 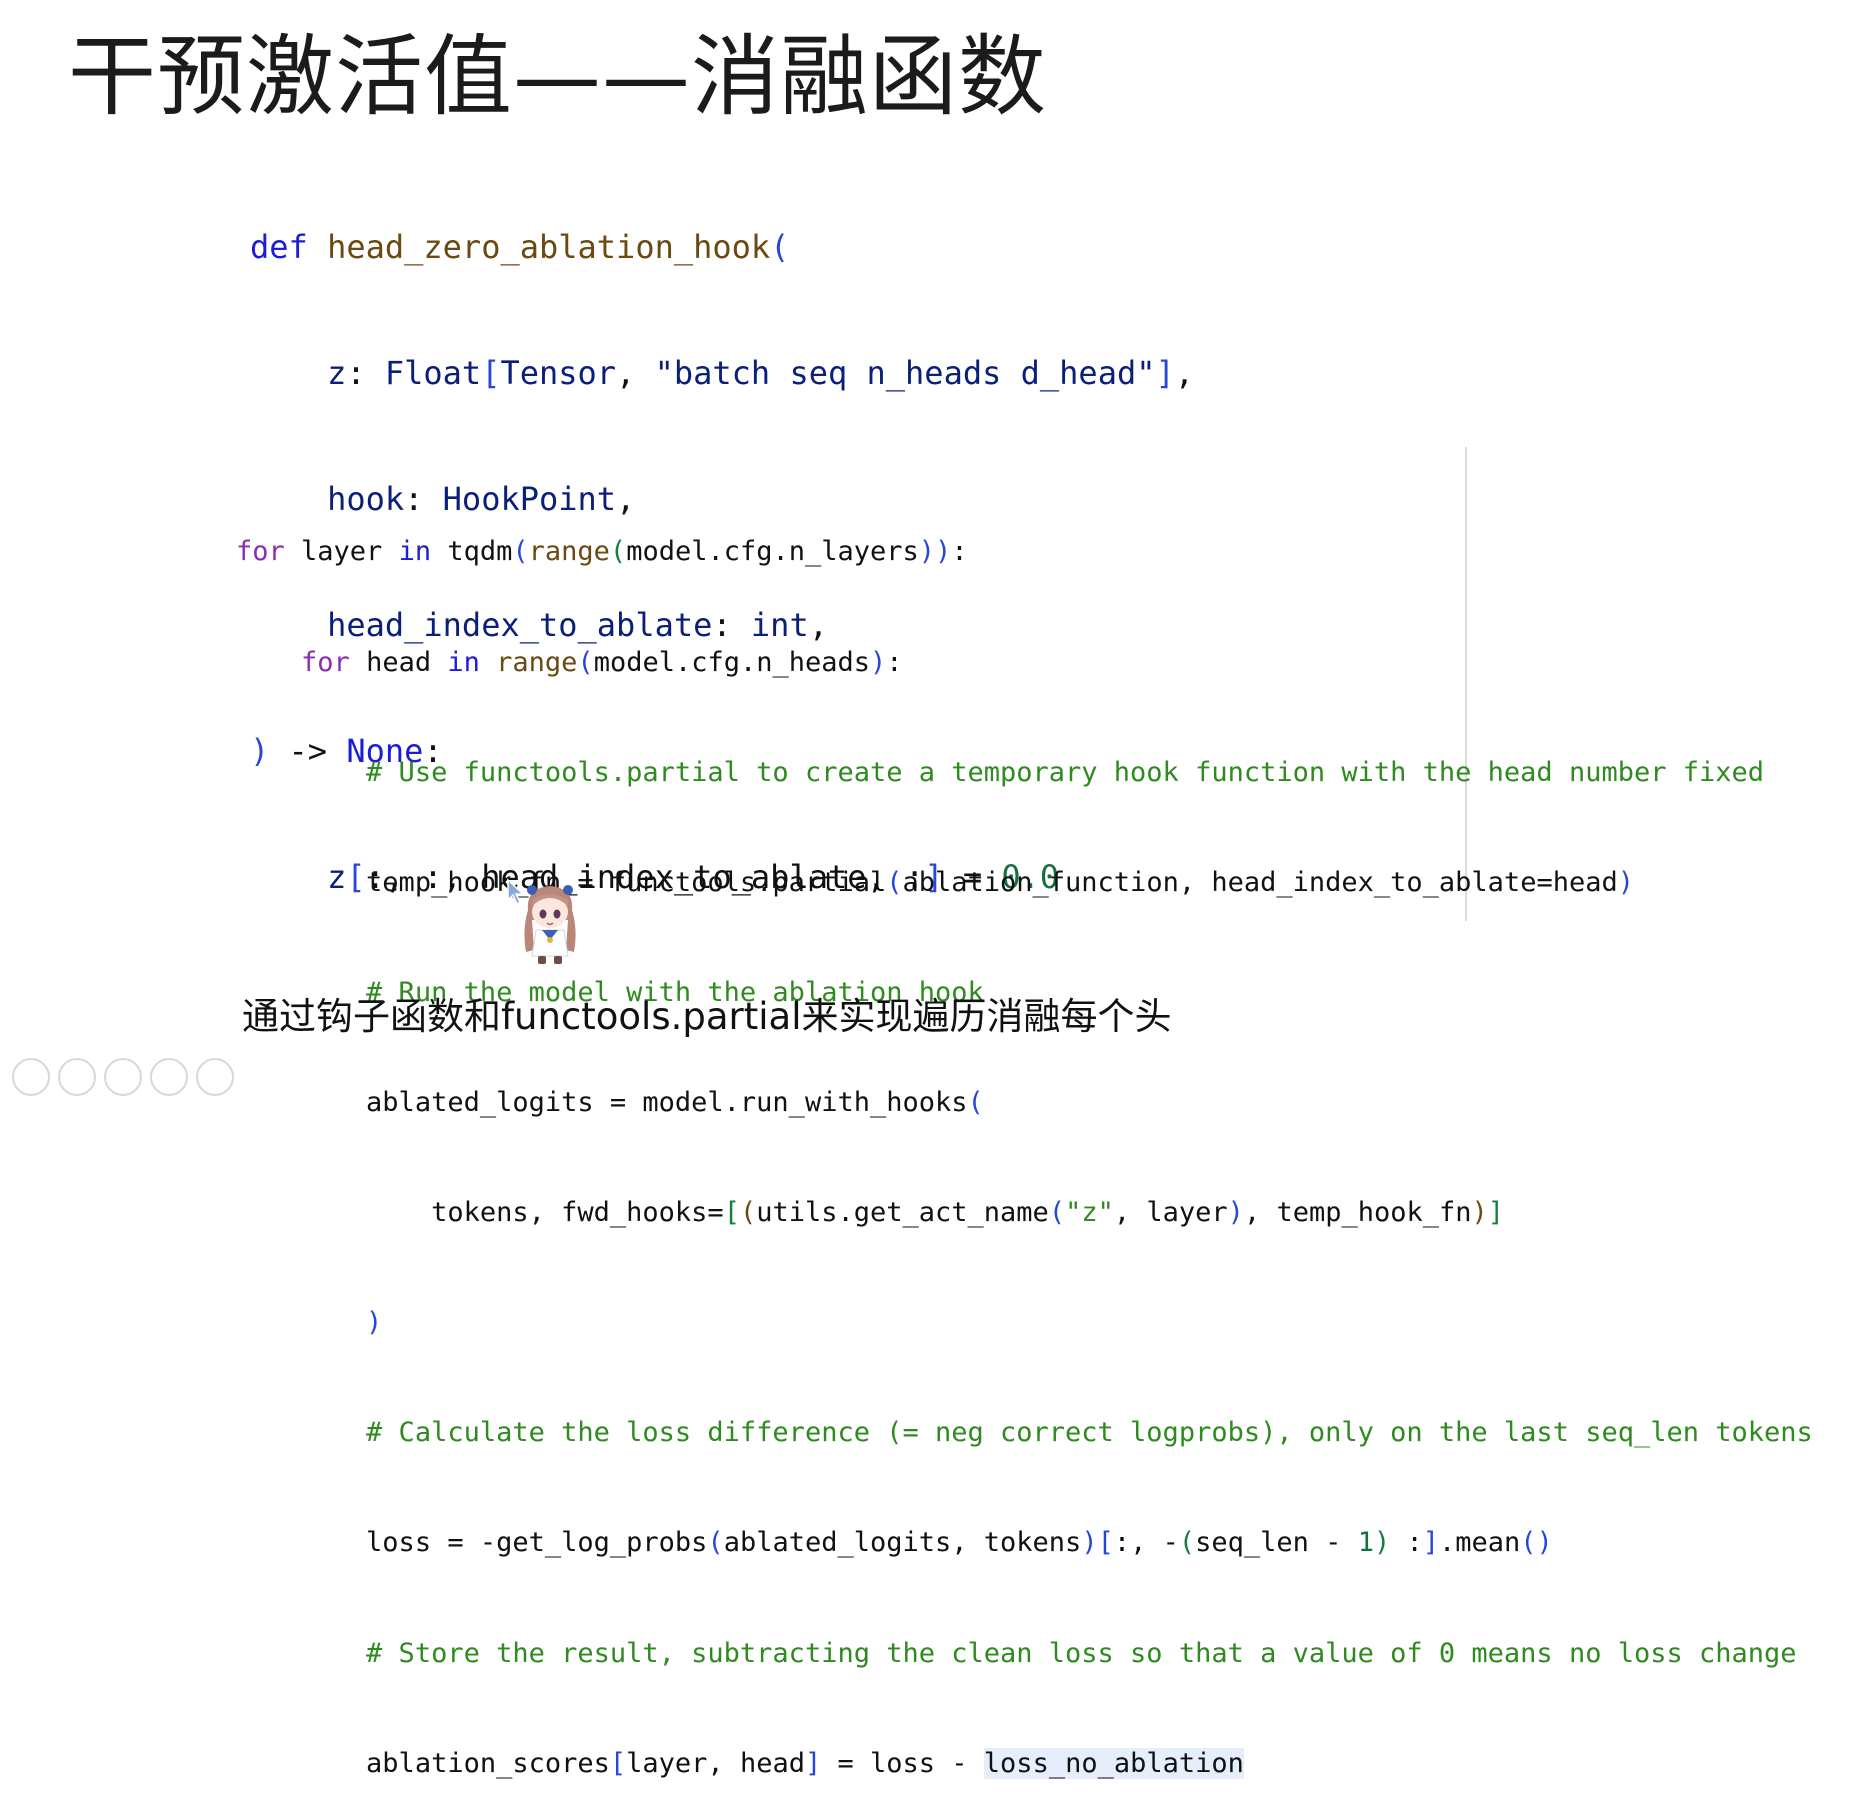 What do you see at coordinates (537, 1543) in the screenshot?
I see `code-token: loss = -get_log_probs` at bounding box center [537, 1543].